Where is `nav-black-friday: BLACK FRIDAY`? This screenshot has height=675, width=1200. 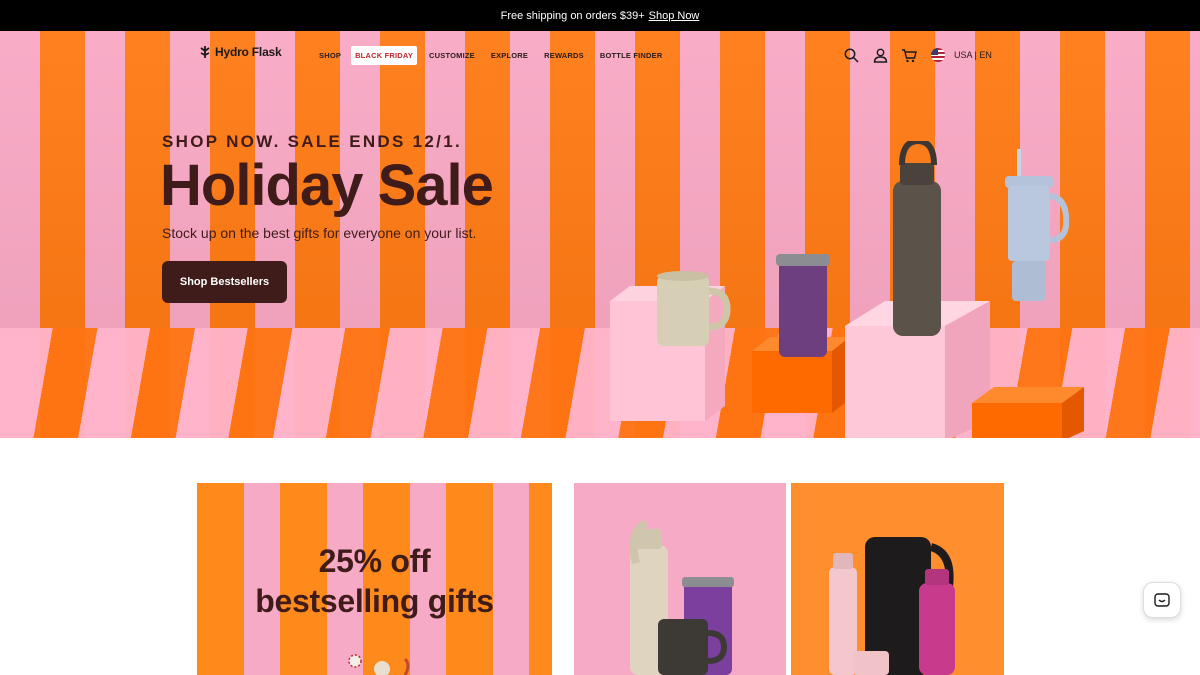
nav-black-friday: BLACK FRIDAY is located at coordinates (384, 55).